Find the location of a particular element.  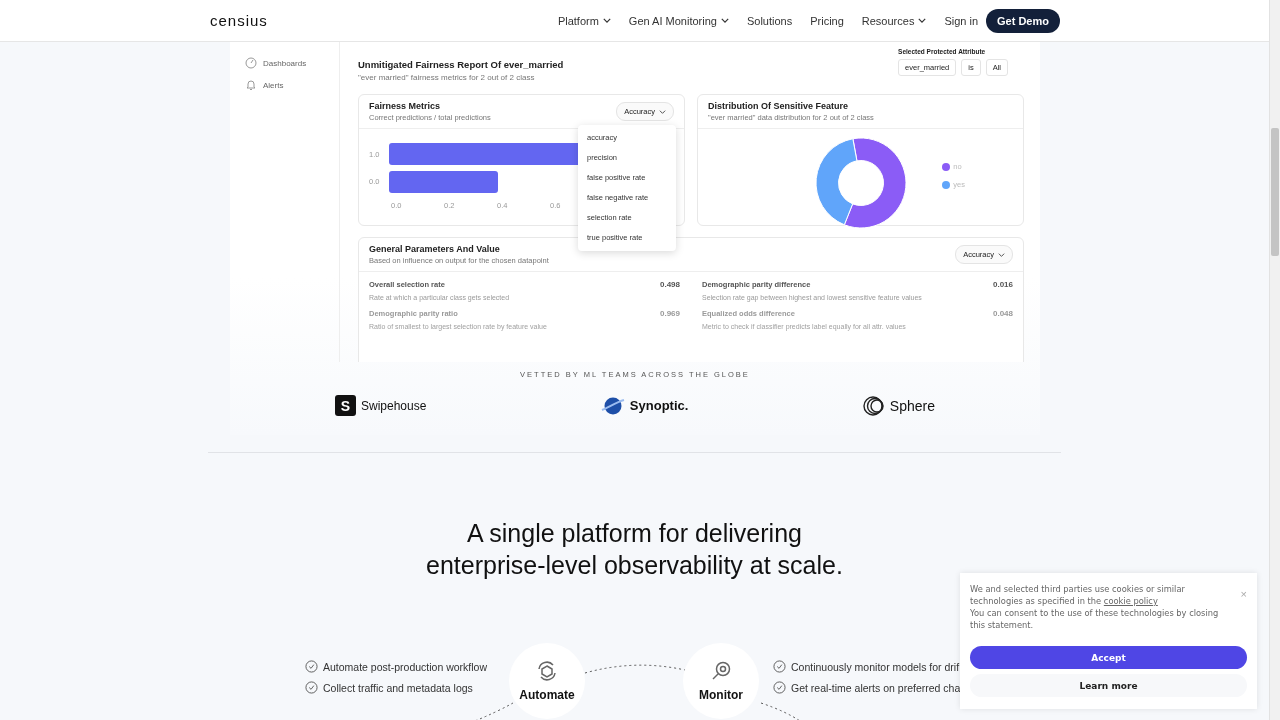

nav-link: Solutions is located at coordinates (769, 20).